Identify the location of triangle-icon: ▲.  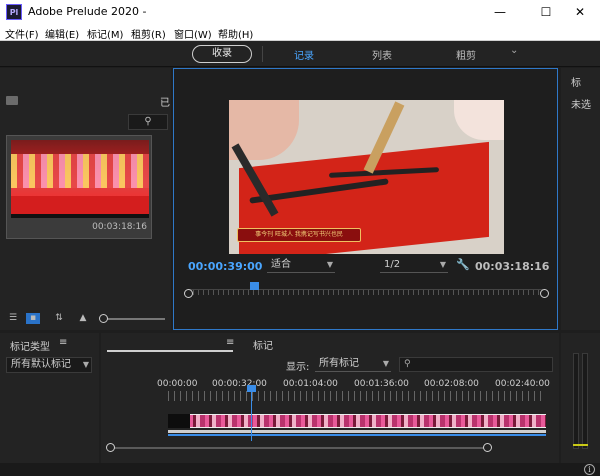
(83, 318).